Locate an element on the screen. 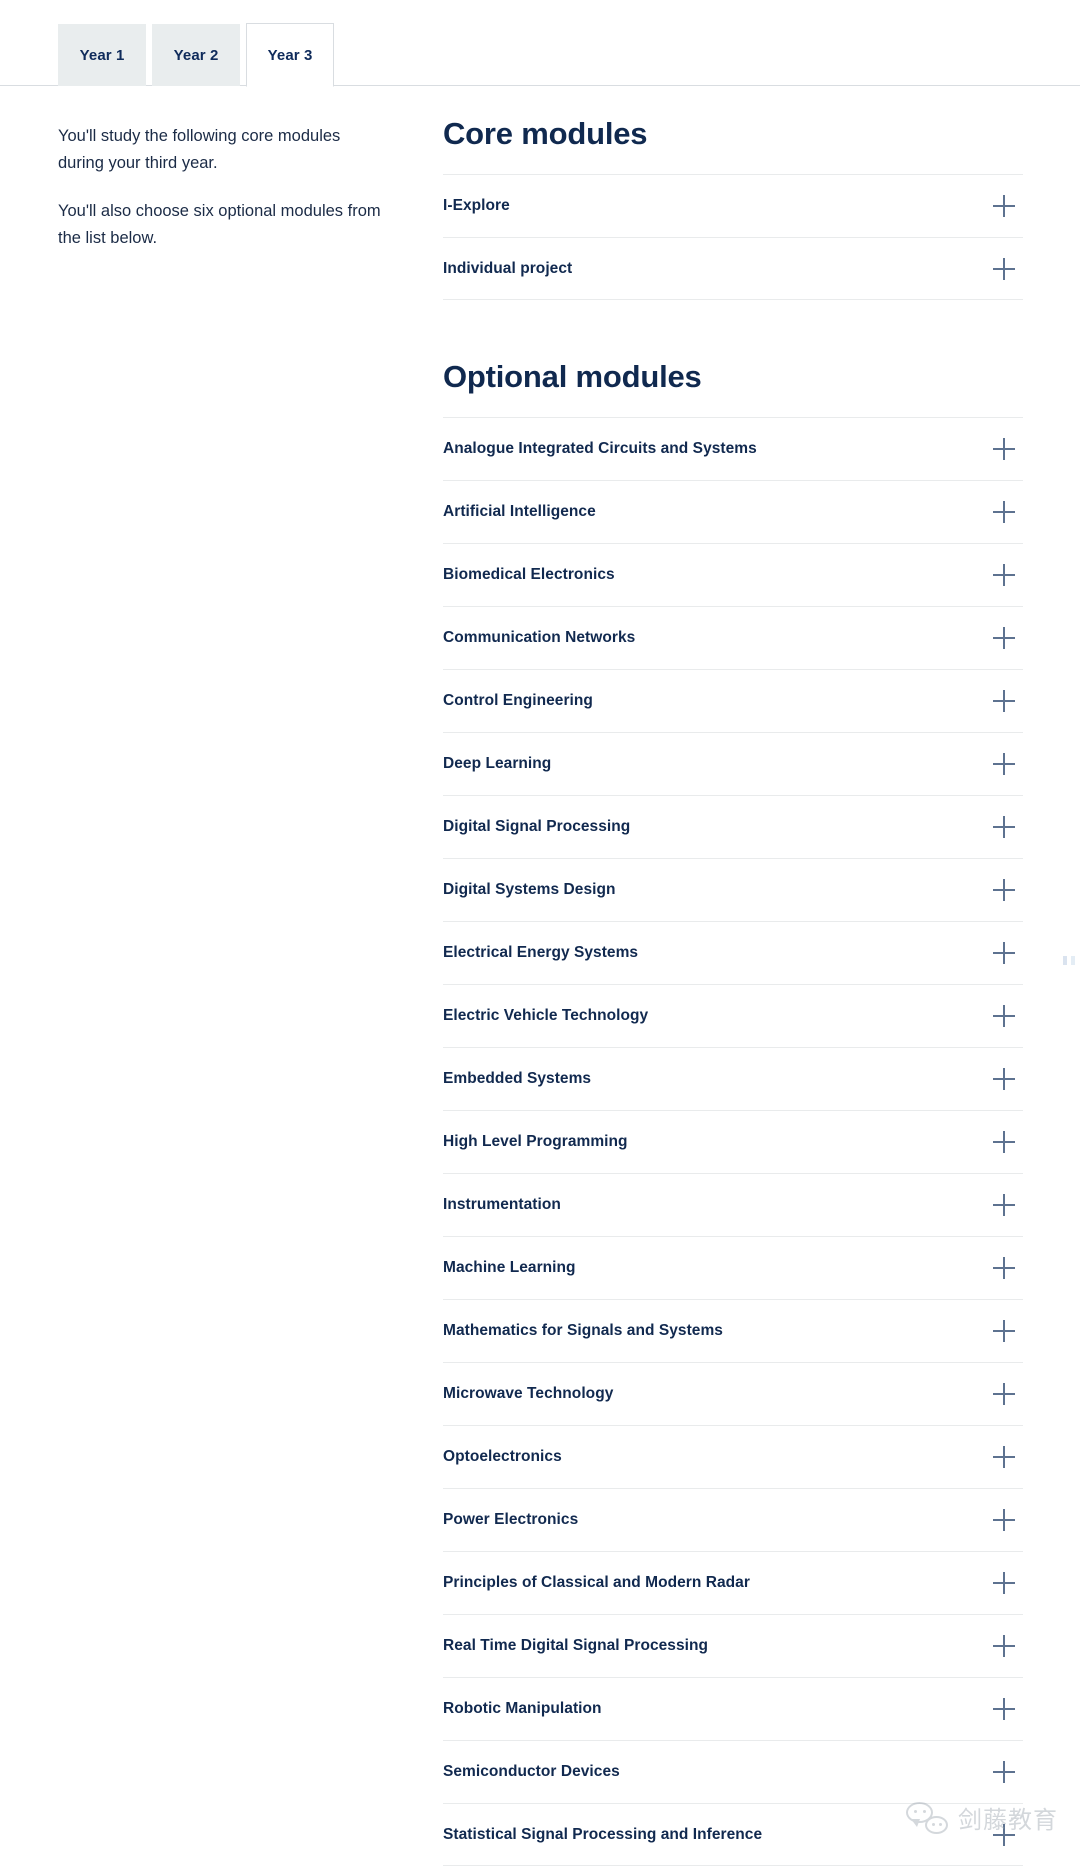 The height and width of the screenshot is (1867, 1080). accordion-item-optional-14: Machine Learning is located at coordinates (733, 1267).